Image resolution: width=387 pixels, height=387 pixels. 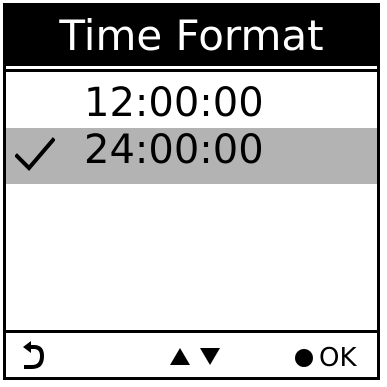 What do you see at coordinates (338, 356) in the screenshot?
I see `ok-button-label: OK` at bounding box center [338, 356].